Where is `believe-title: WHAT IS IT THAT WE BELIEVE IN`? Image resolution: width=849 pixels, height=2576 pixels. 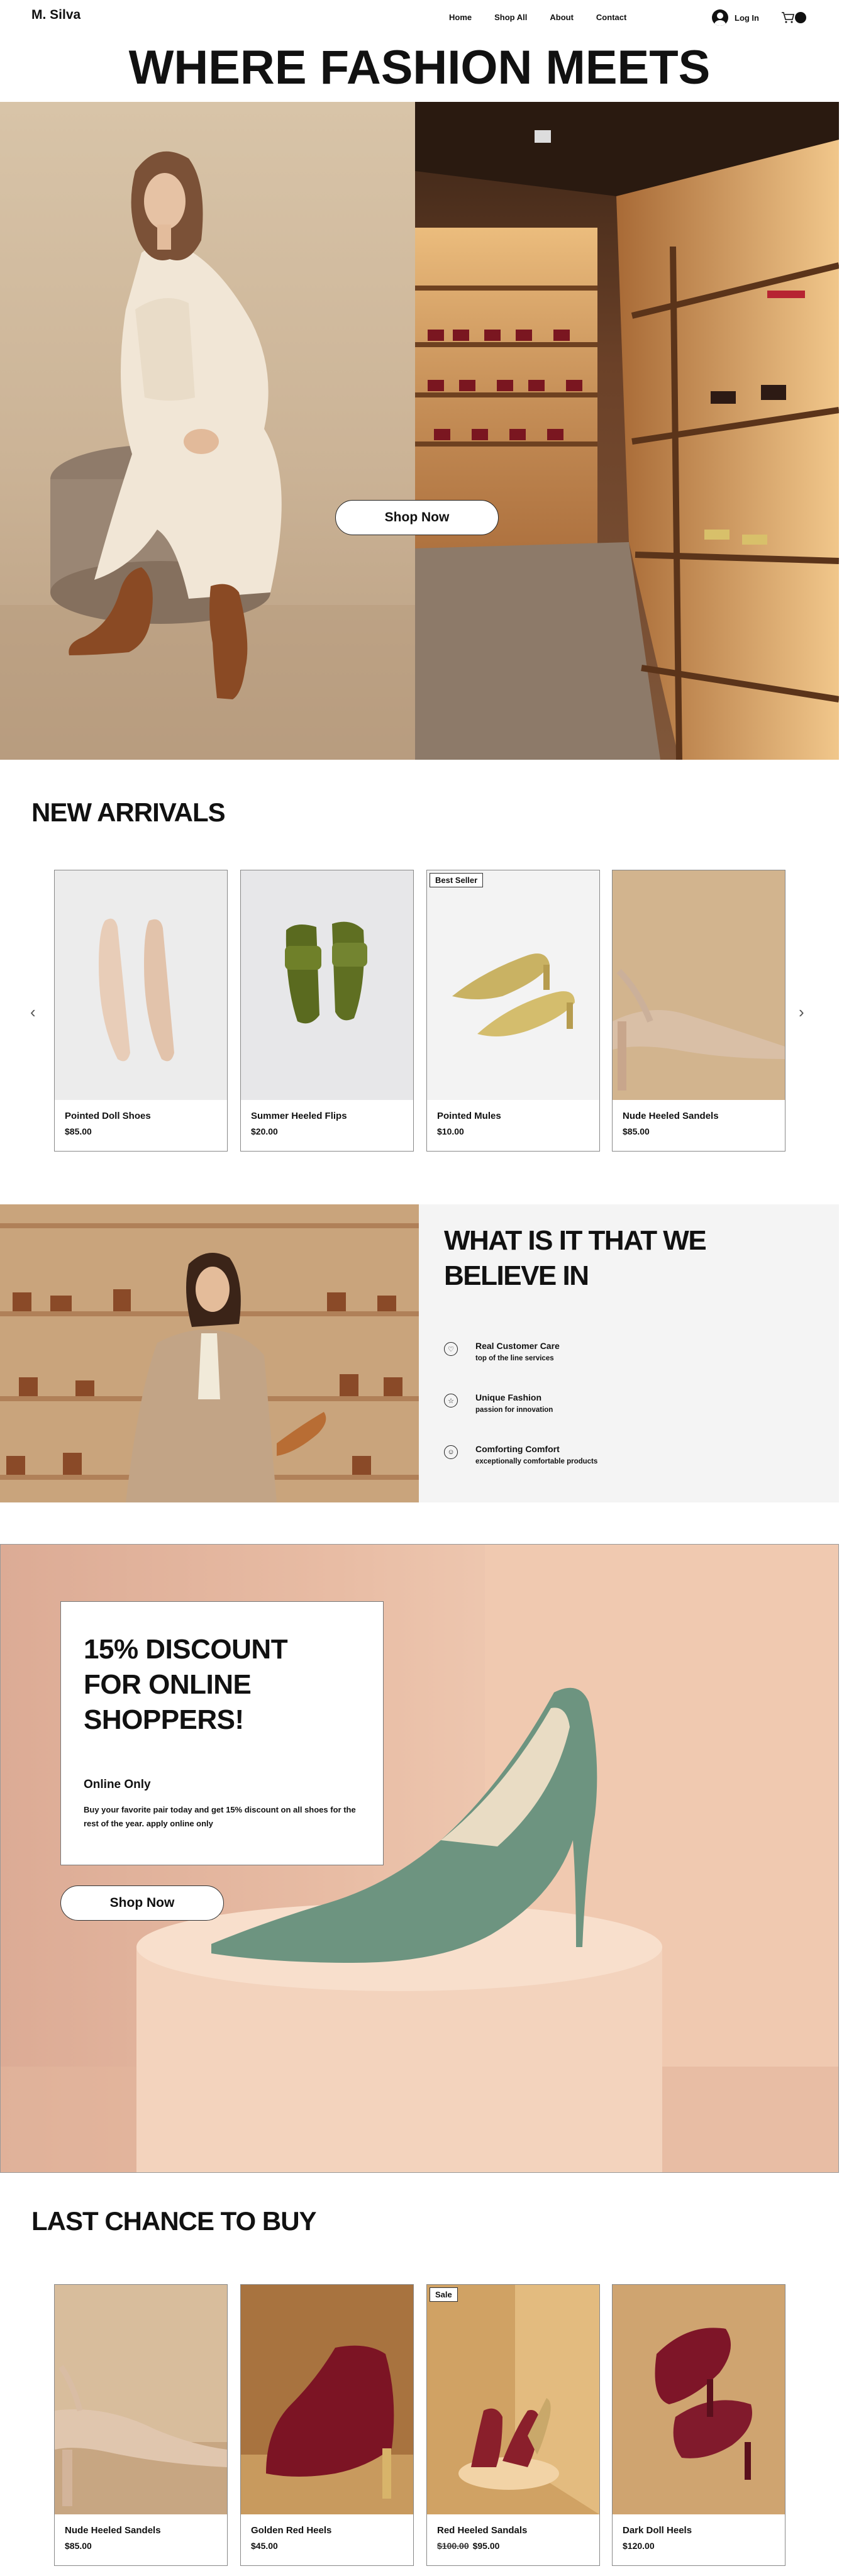 believe-title: WHAT IS IT THAT WE BELIEVE IN is located at coordinates (575, 1258).